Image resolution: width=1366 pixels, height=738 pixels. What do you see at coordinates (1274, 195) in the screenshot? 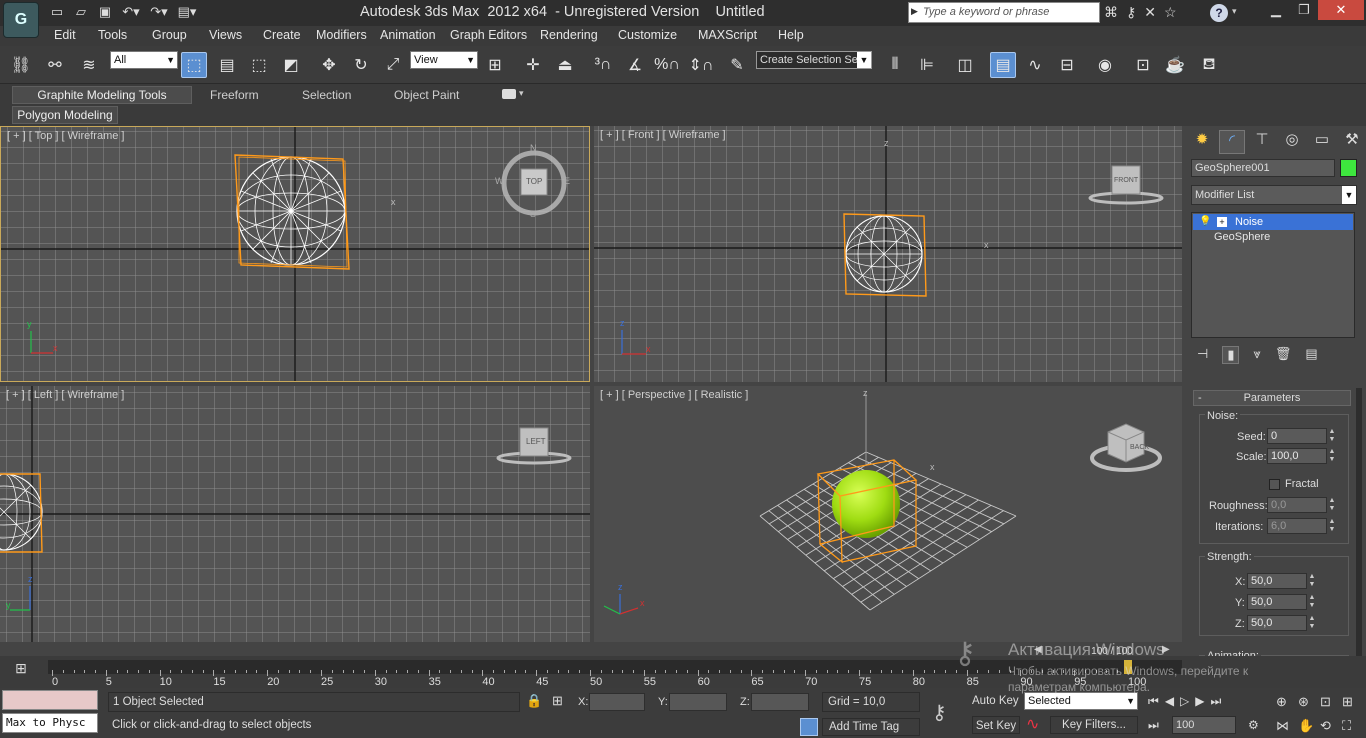
I see `modifier-list-dropdown: Modifier List ▼` at bounding box center [1274, 195].